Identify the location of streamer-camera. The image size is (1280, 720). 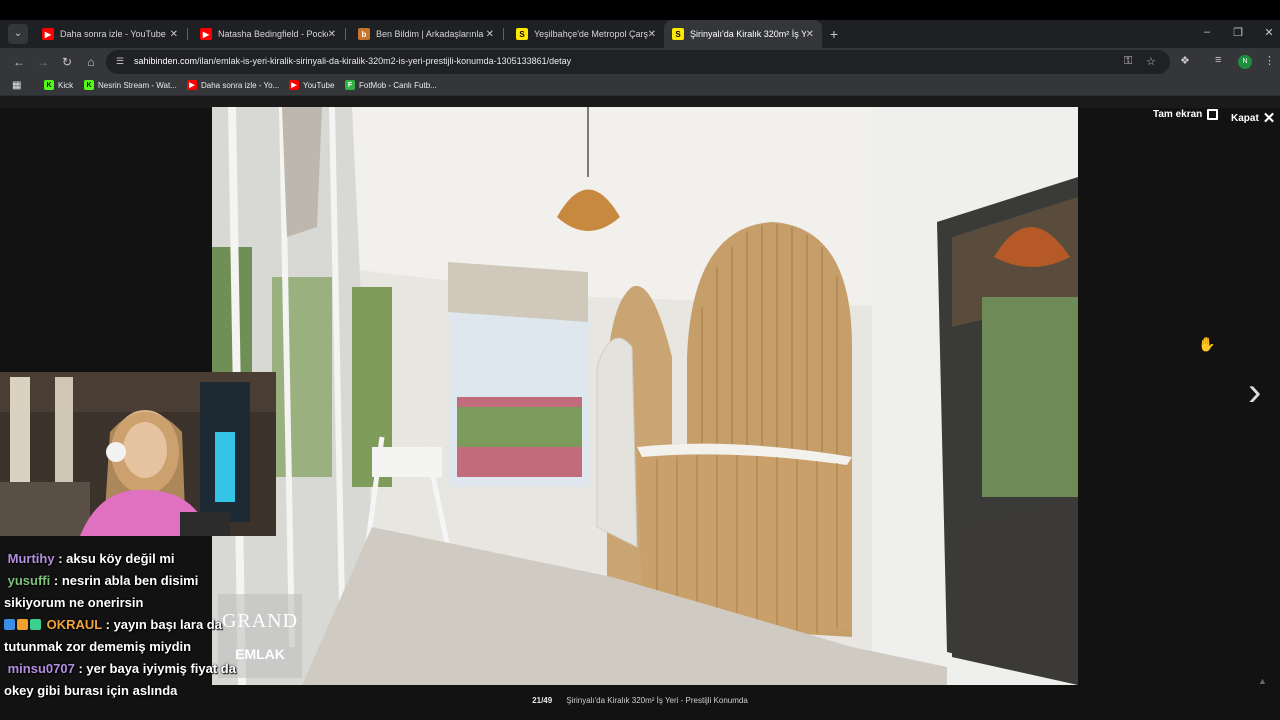
(138, 454).